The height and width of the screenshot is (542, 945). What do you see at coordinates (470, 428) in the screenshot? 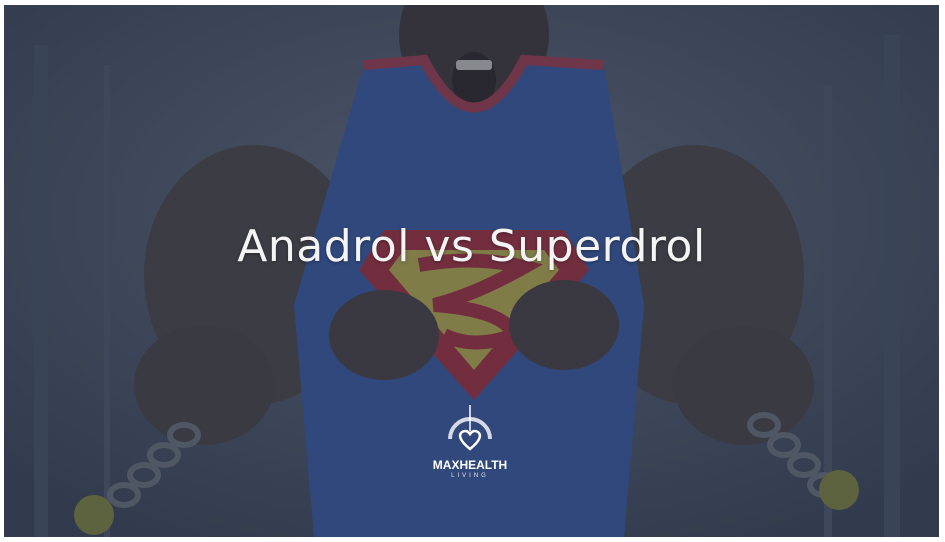
I see `heart-gauge-icon` at bounding box center [470, 428].